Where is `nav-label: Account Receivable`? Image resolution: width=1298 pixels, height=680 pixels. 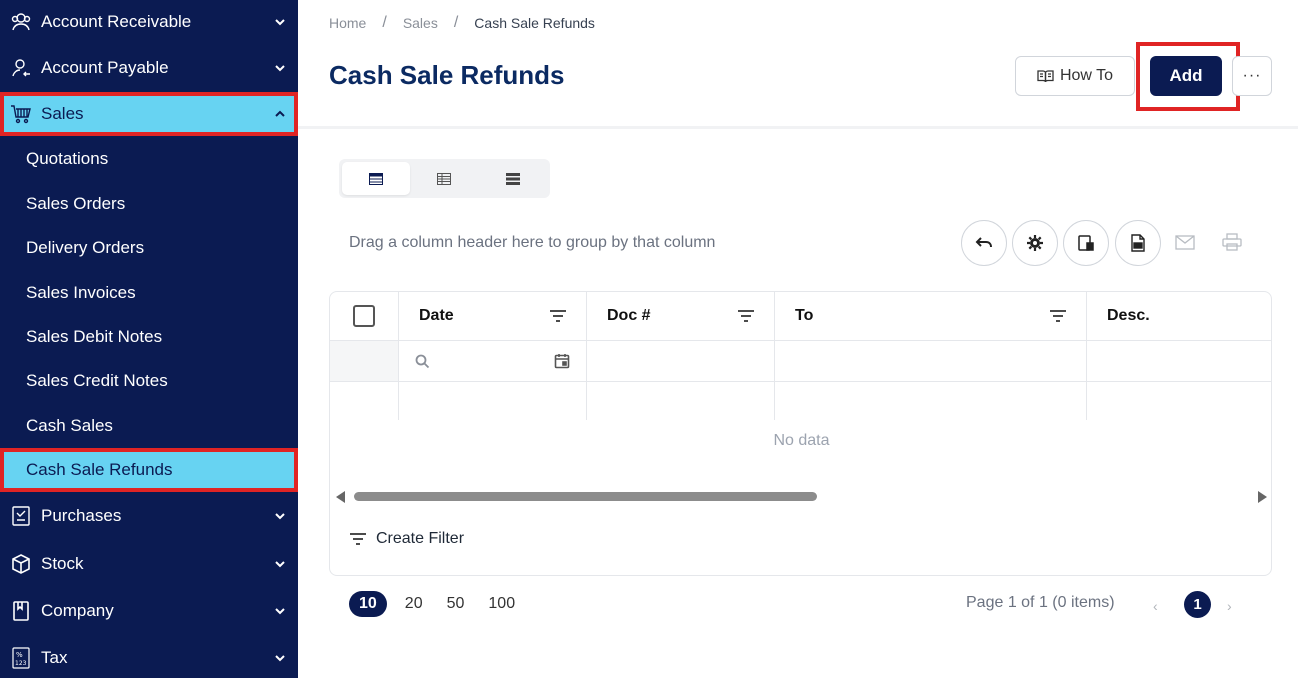
nav-label: Account Receivable is located at coordinates (116, 21).